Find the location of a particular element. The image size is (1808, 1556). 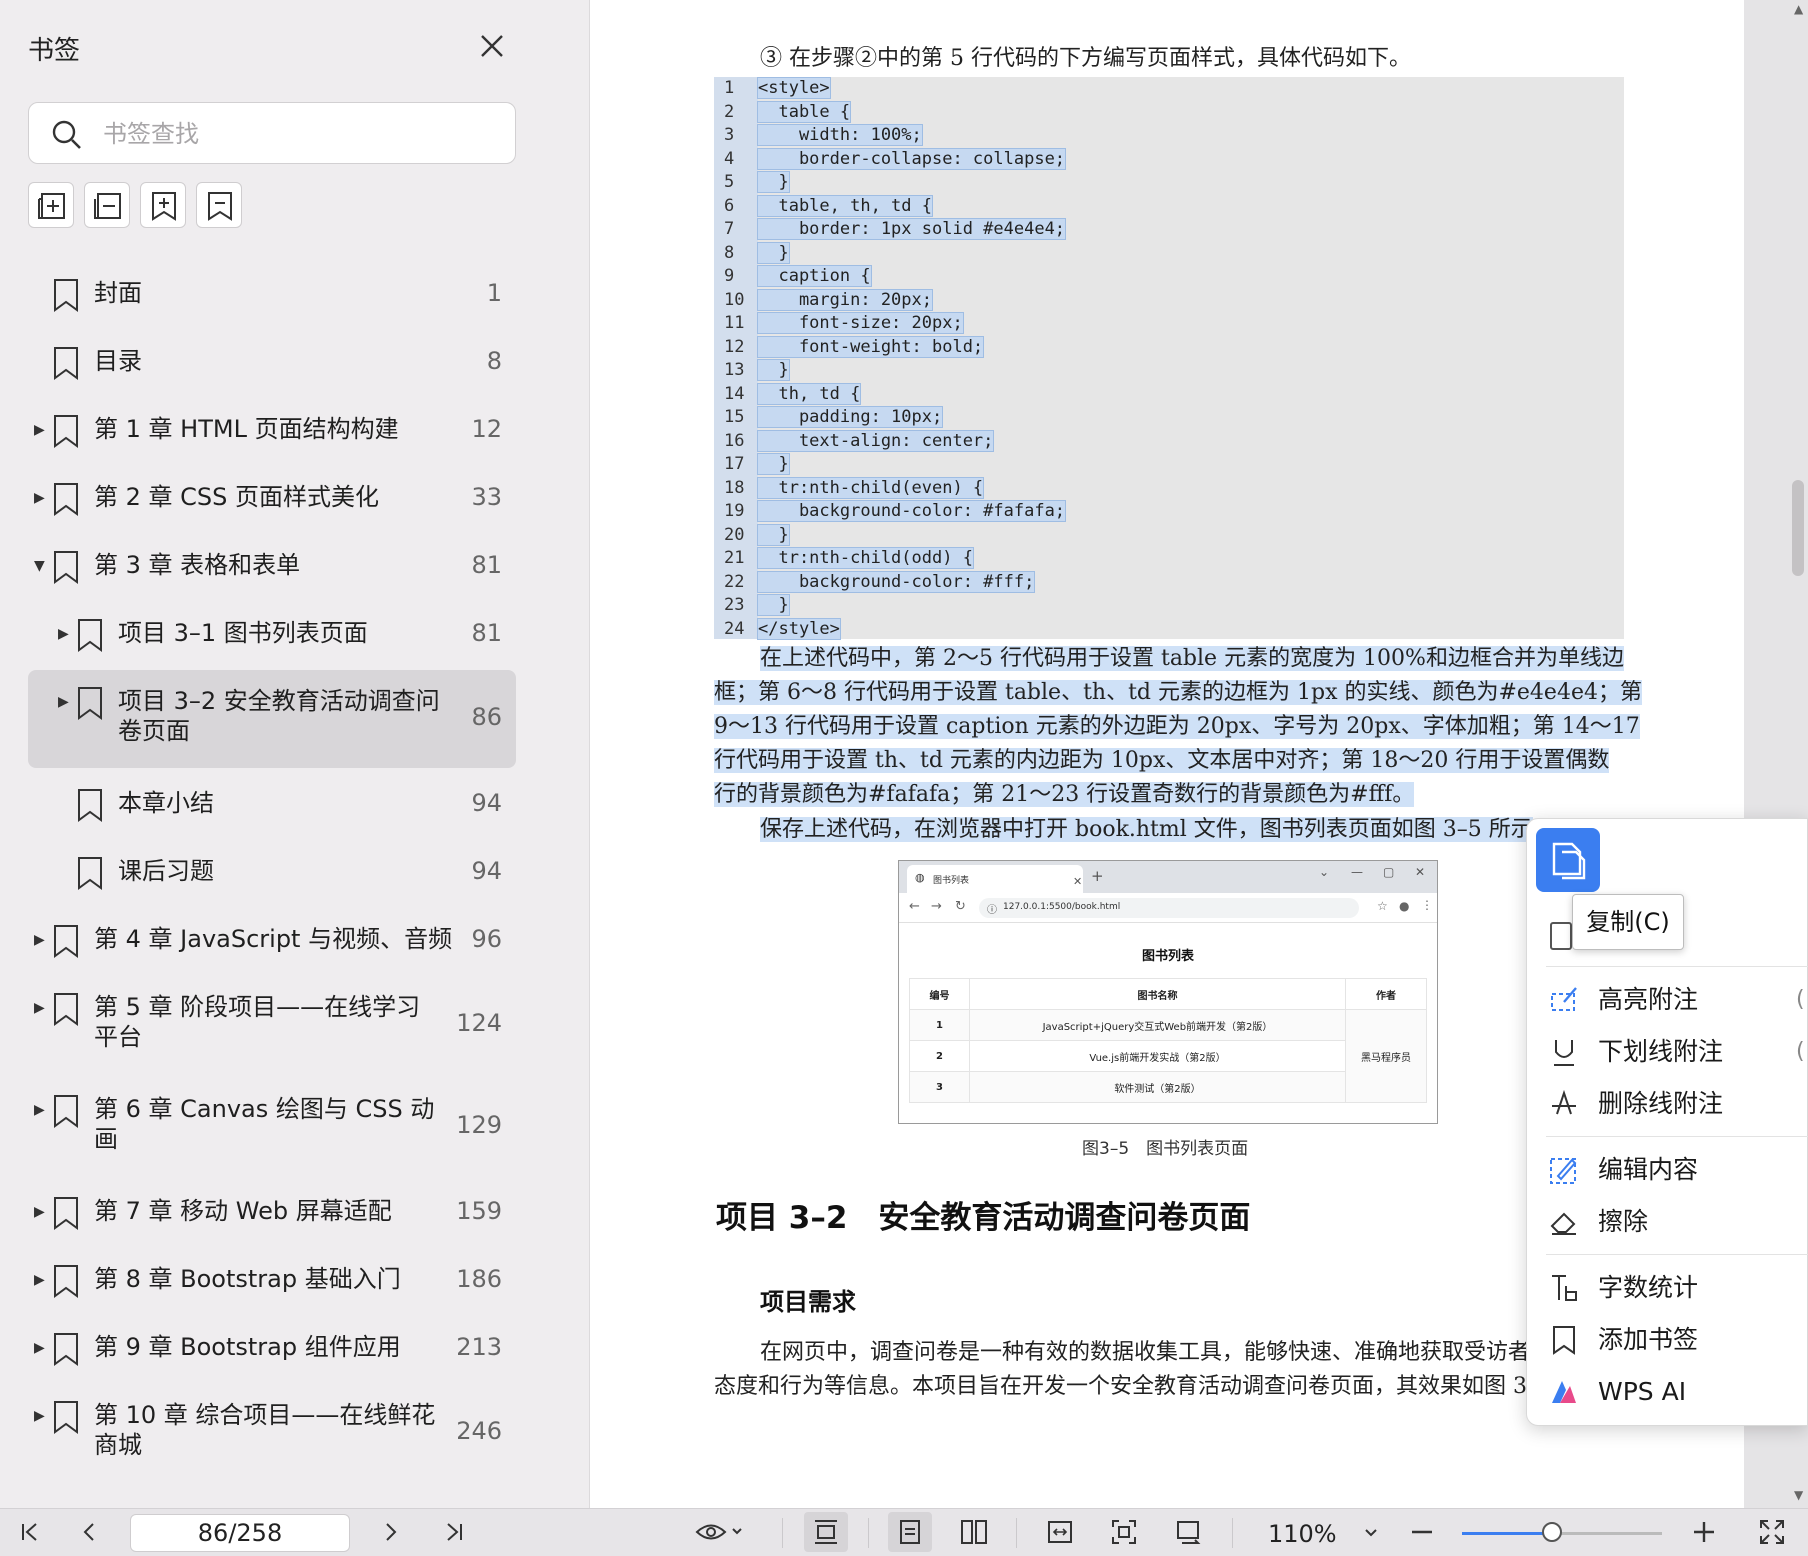

zoom-out-button is located at coordinates (1422, 1532).